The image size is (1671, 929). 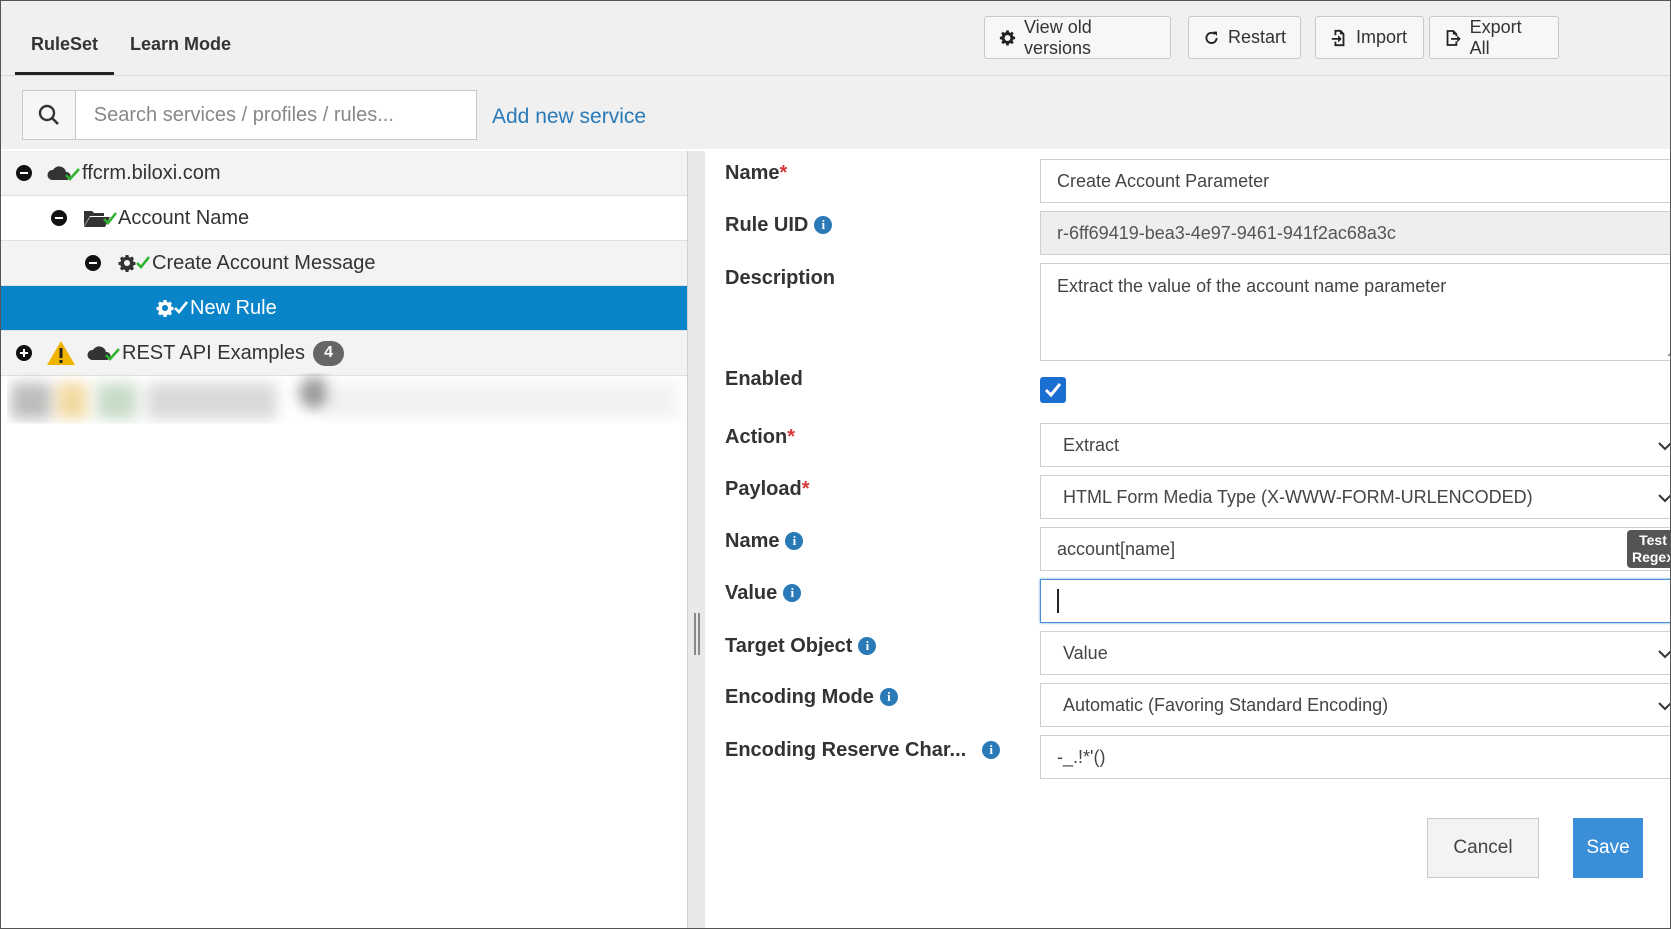 What do you see at coordinates (752, 541) in the screenshot?
I see `param-name-label-text: Name` at bounding box center [752, 541].